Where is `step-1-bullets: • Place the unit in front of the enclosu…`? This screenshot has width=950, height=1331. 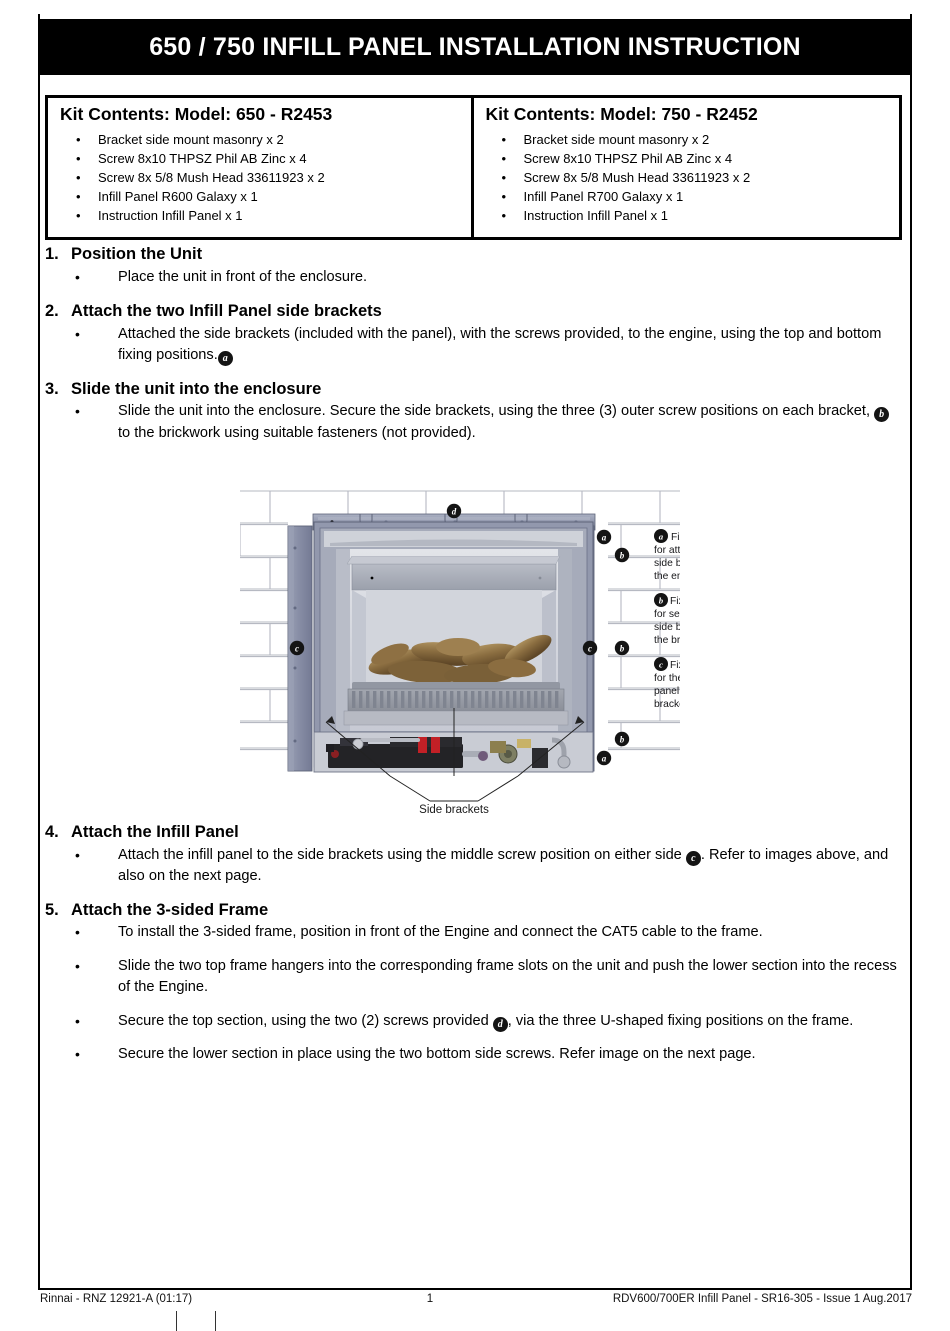
step-1-bullets: • Place the unit in front of the enclosu… is located at coordinates (475, 278).